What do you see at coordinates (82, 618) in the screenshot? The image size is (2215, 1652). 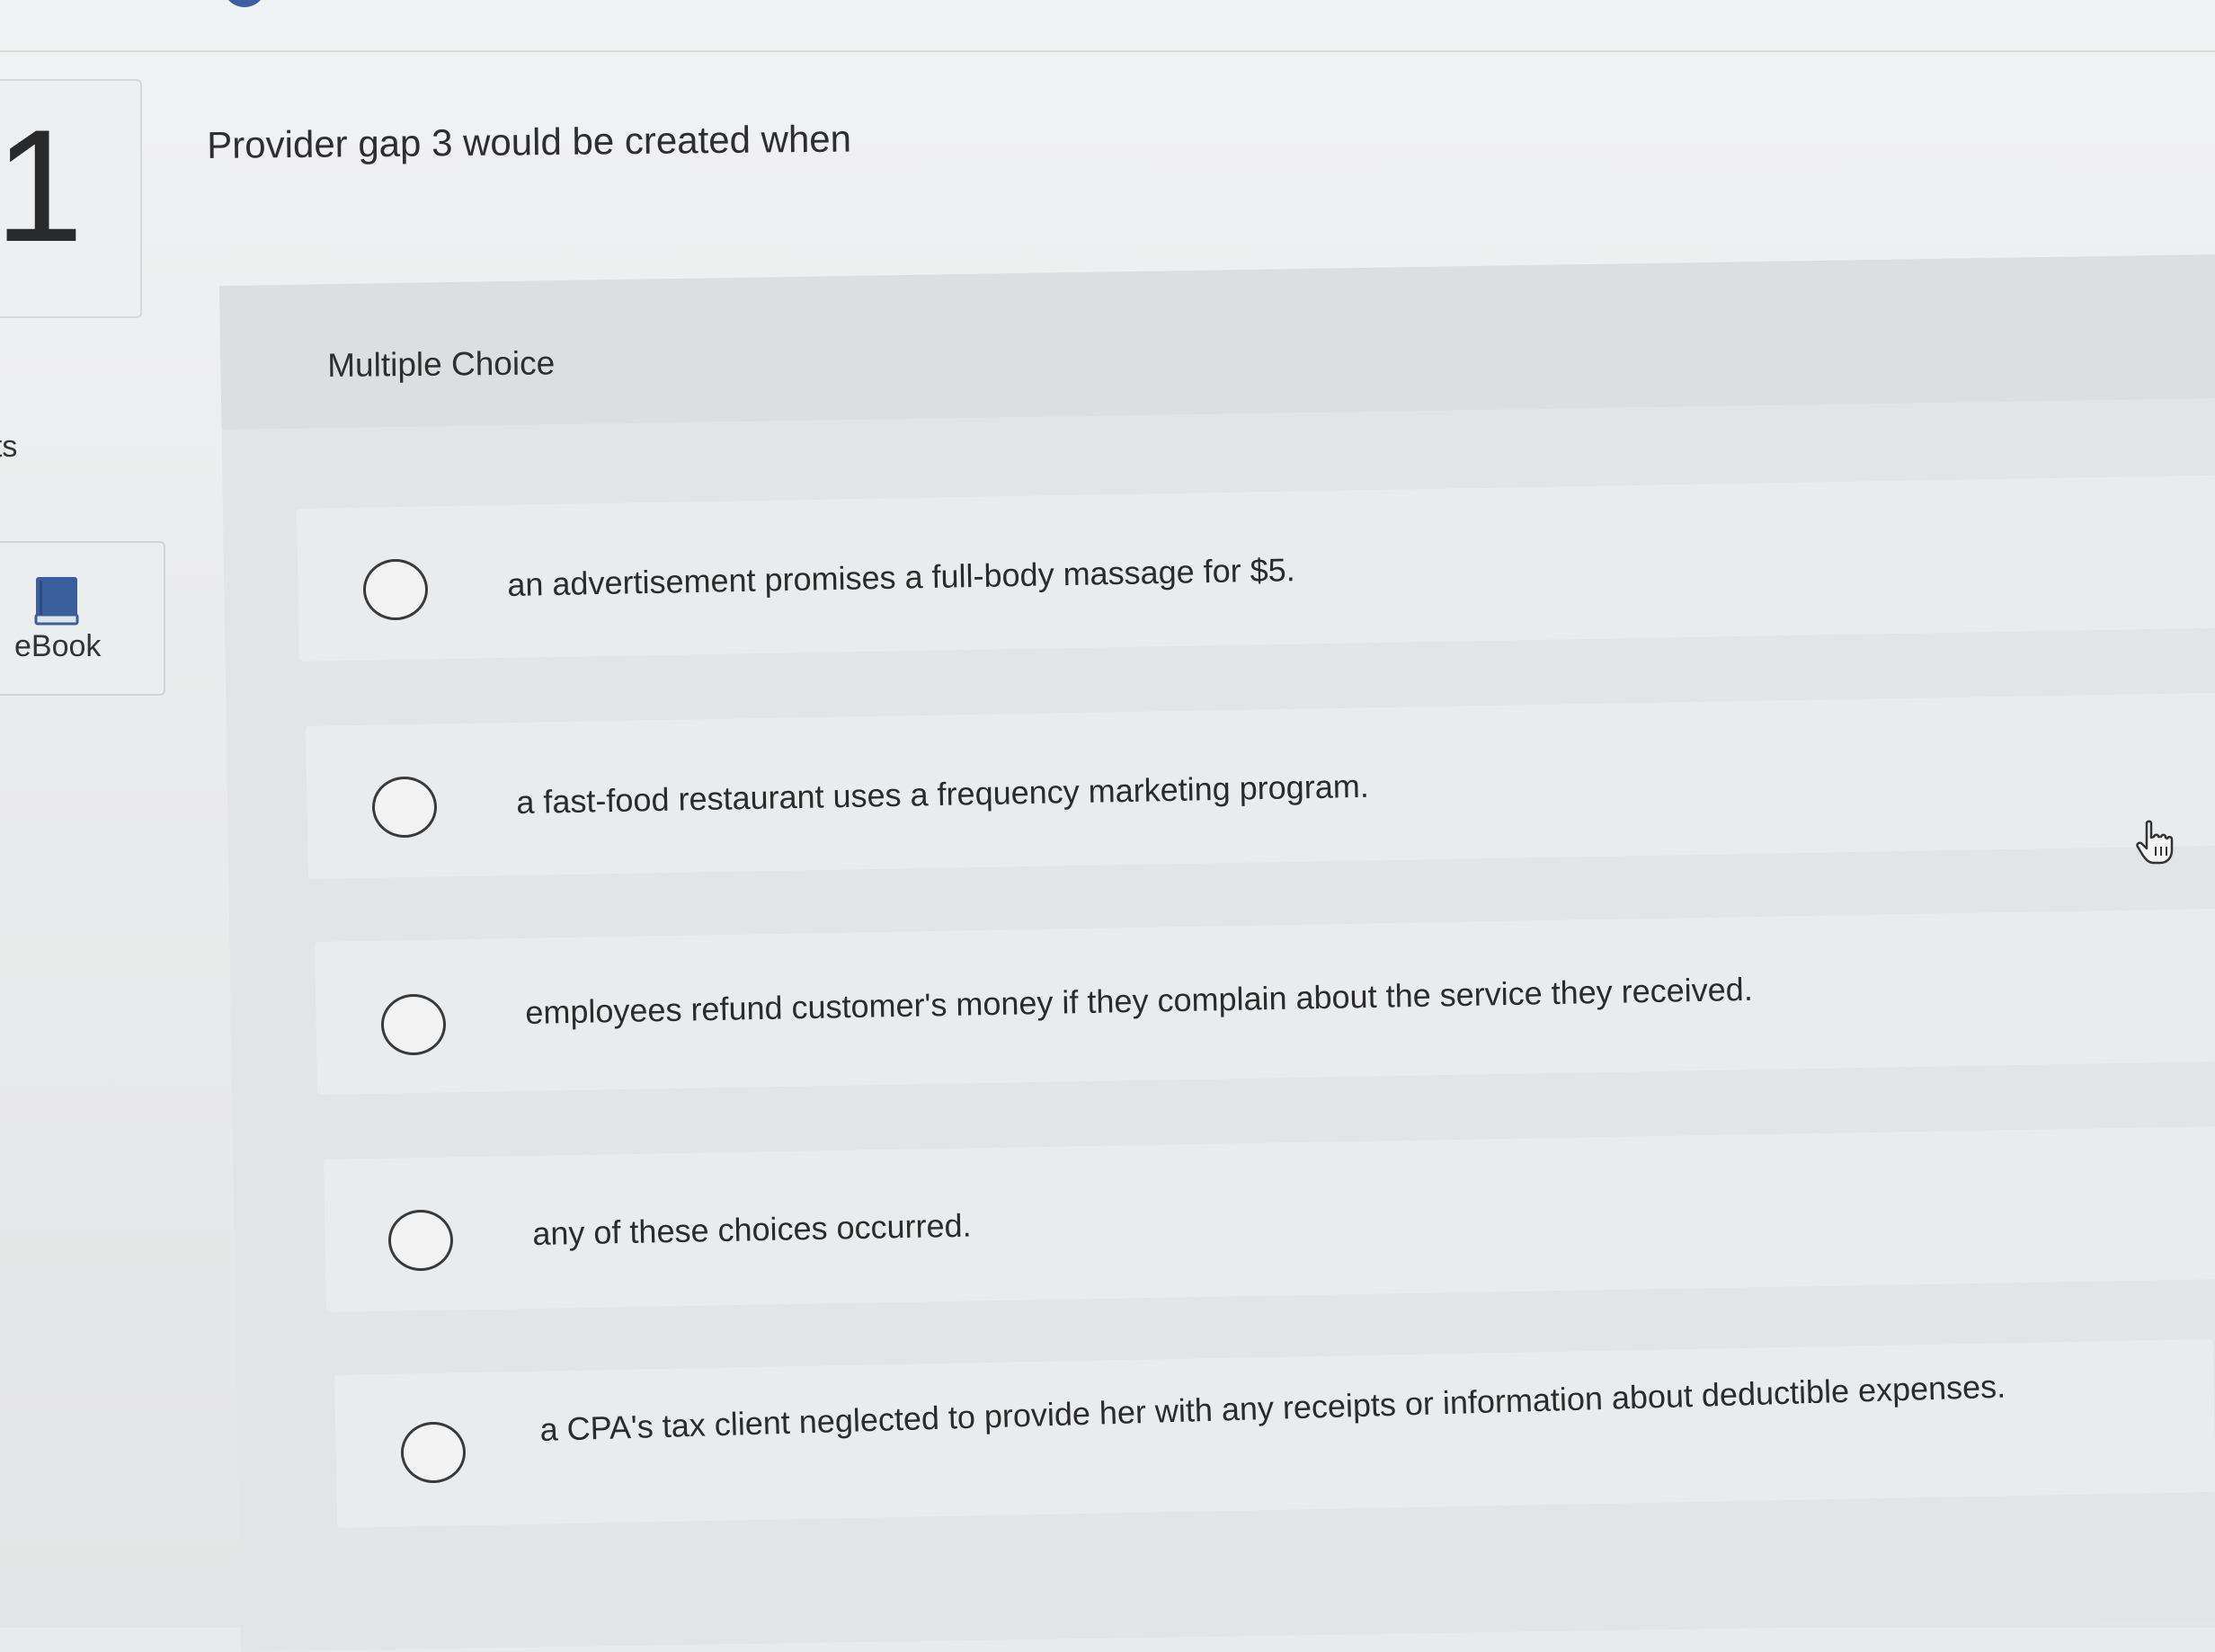 I see `ebook-button` at bounding box center [82, 618].